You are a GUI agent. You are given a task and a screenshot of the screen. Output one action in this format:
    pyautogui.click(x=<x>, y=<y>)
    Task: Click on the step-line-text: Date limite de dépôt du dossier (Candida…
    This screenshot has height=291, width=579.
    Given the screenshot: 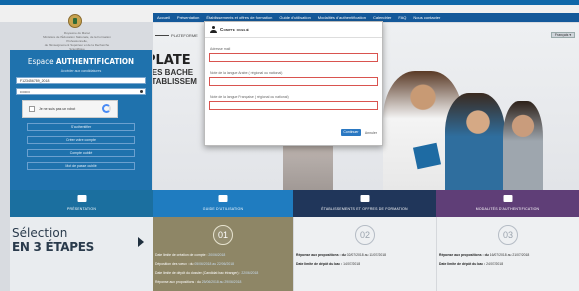 What is the action you would take?
    pyautogui.click(x=198, y=273)
    